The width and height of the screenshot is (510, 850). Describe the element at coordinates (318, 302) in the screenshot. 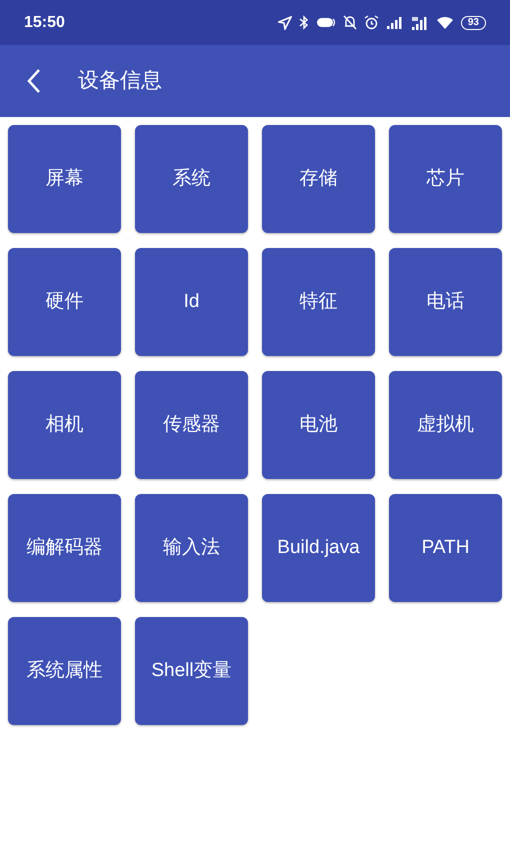

I see `category-tile: 特征` at that location.